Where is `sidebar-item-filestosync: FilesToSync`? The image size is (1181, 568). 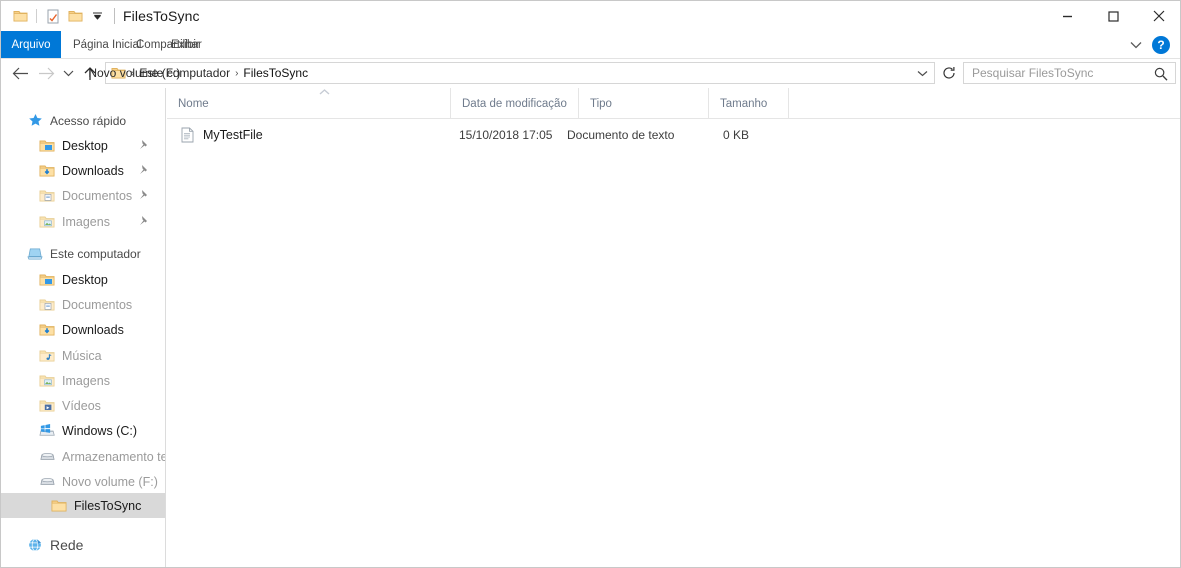
sidebar-item-filestosync: FilesToSync is located at coordinates (83, 505).